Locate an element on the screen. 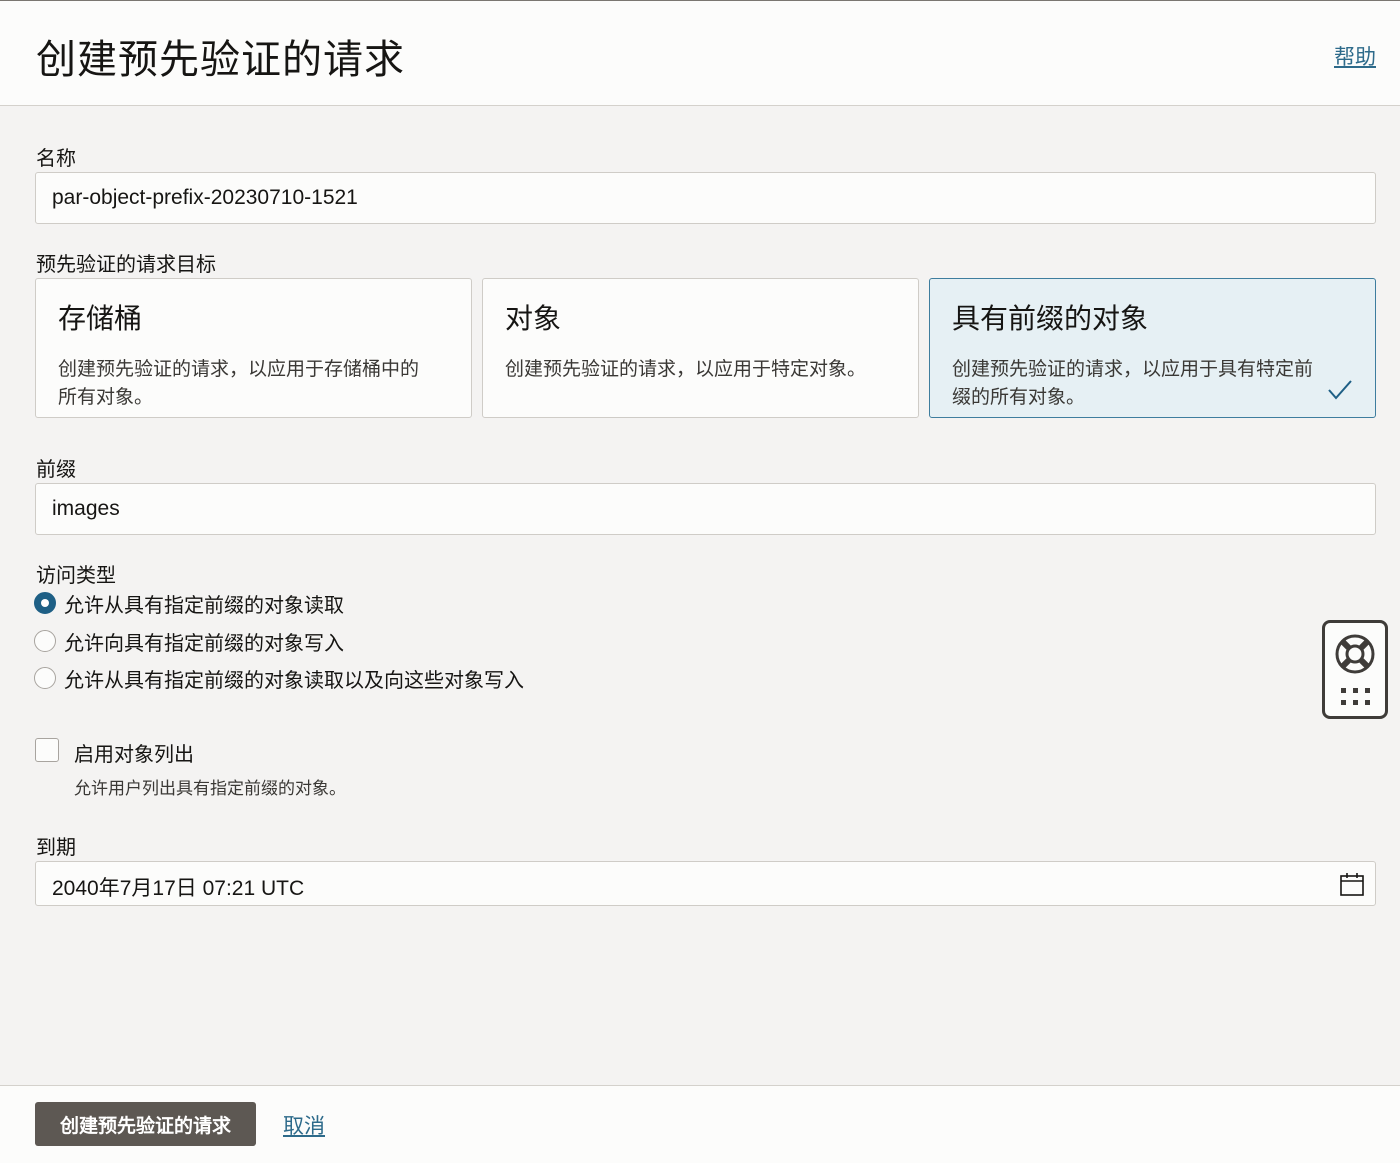 The image size is (1400, 1163). apps-grid-icon is located at coordinates (1356, 697).